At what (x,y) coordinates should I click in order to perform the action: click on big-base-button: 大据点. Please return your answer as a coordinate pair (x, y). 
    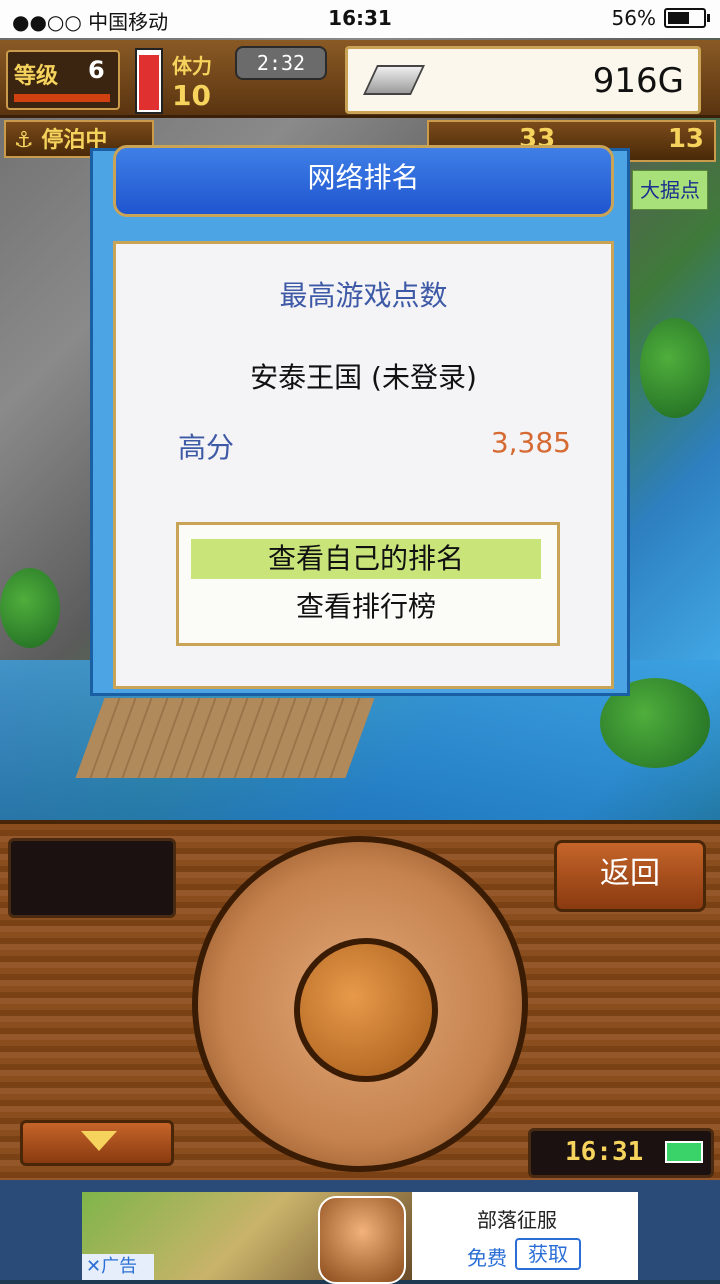
    Looking at the image, I should click on (670, 190).